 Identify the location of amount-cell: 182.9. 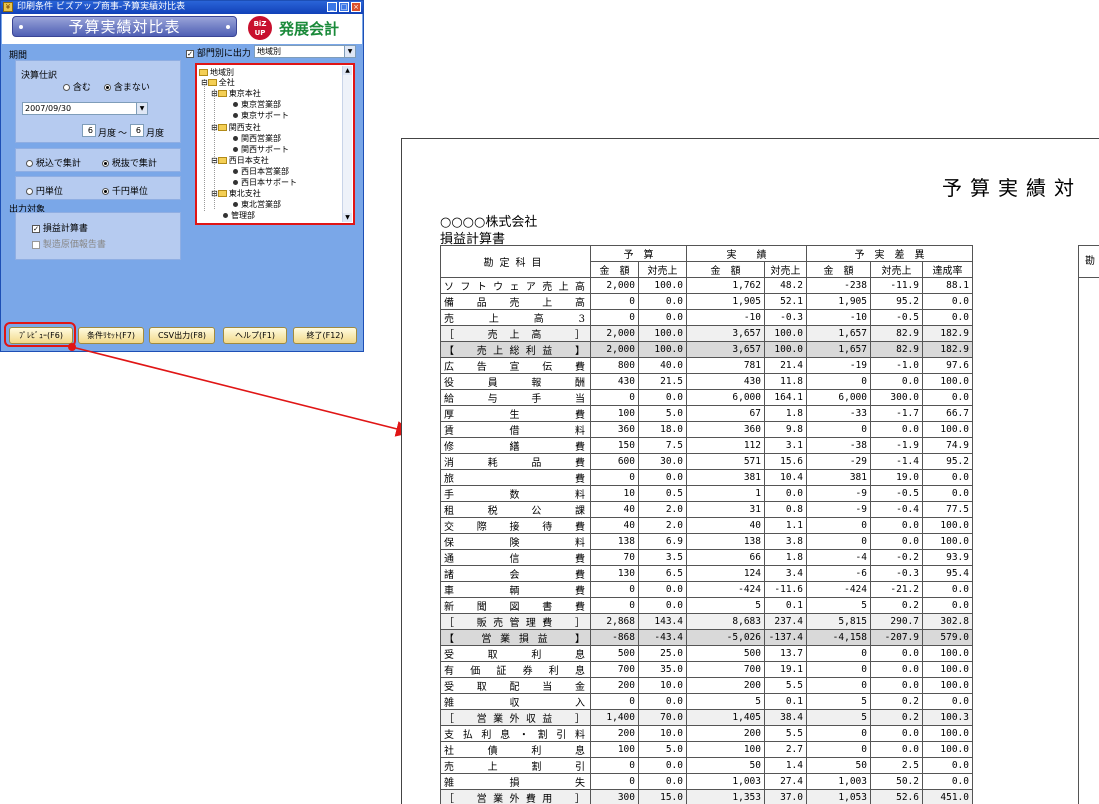
(947, 333).